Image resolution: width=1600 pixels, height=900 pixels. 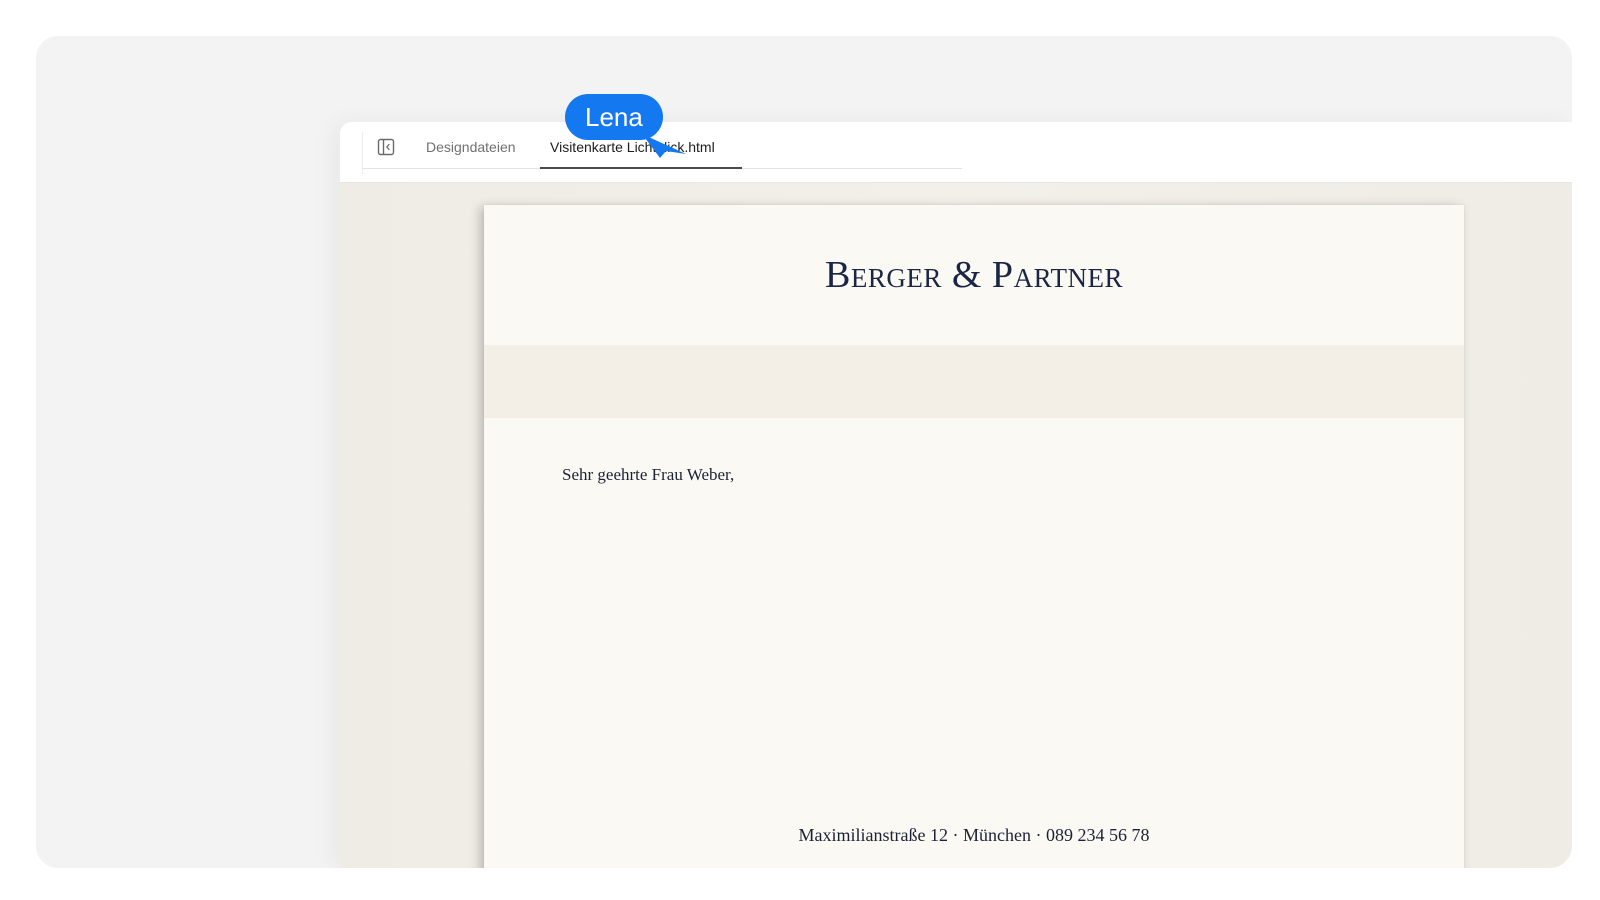 I want to click on tab-designdateien: Designdateien, so click(x=471, y=147).